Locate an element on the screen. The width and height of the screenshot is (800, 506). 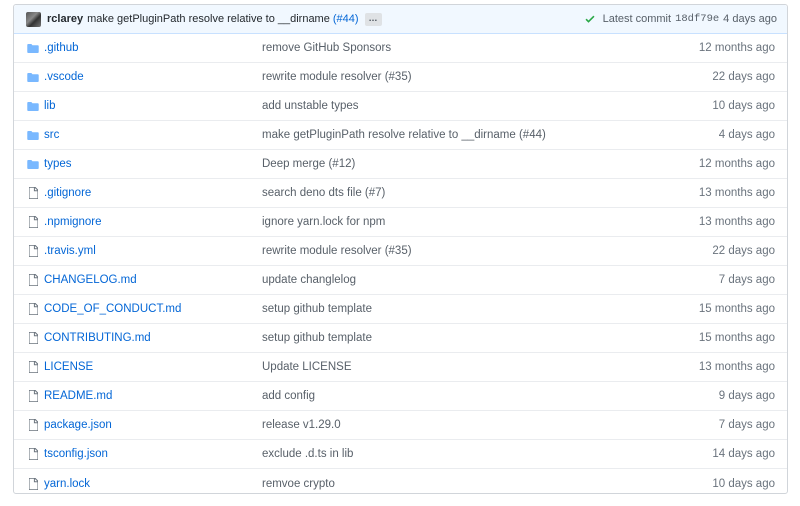
commit-message-link: search deno dts file (#7) is located at coordinates (463, 193).